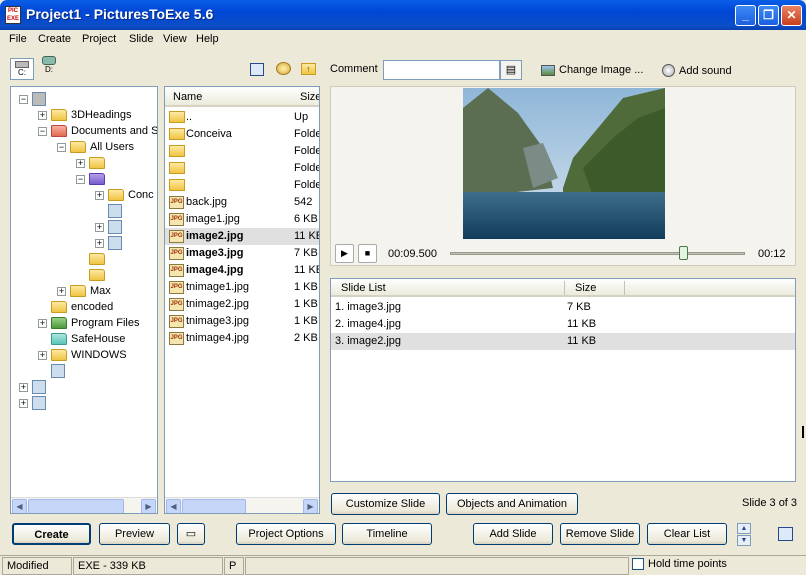  Describe the element at coordinates (387, 534) in the screenshot. I see `timeline-button: Timeline` at that location.